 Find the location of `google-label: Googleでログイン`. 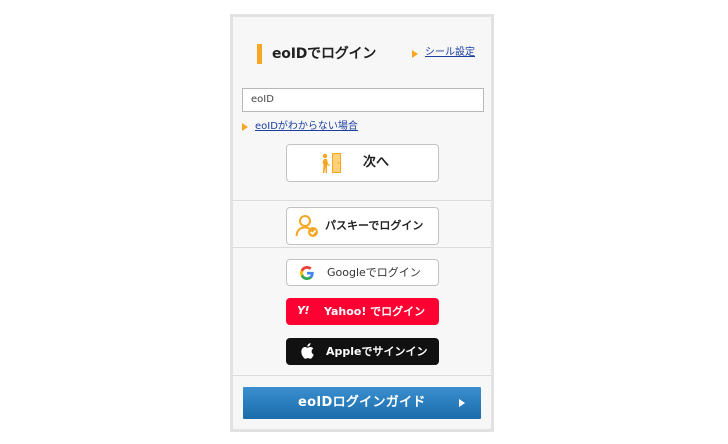

google-label: Googleでログイン is located at coordinates (374, 272).